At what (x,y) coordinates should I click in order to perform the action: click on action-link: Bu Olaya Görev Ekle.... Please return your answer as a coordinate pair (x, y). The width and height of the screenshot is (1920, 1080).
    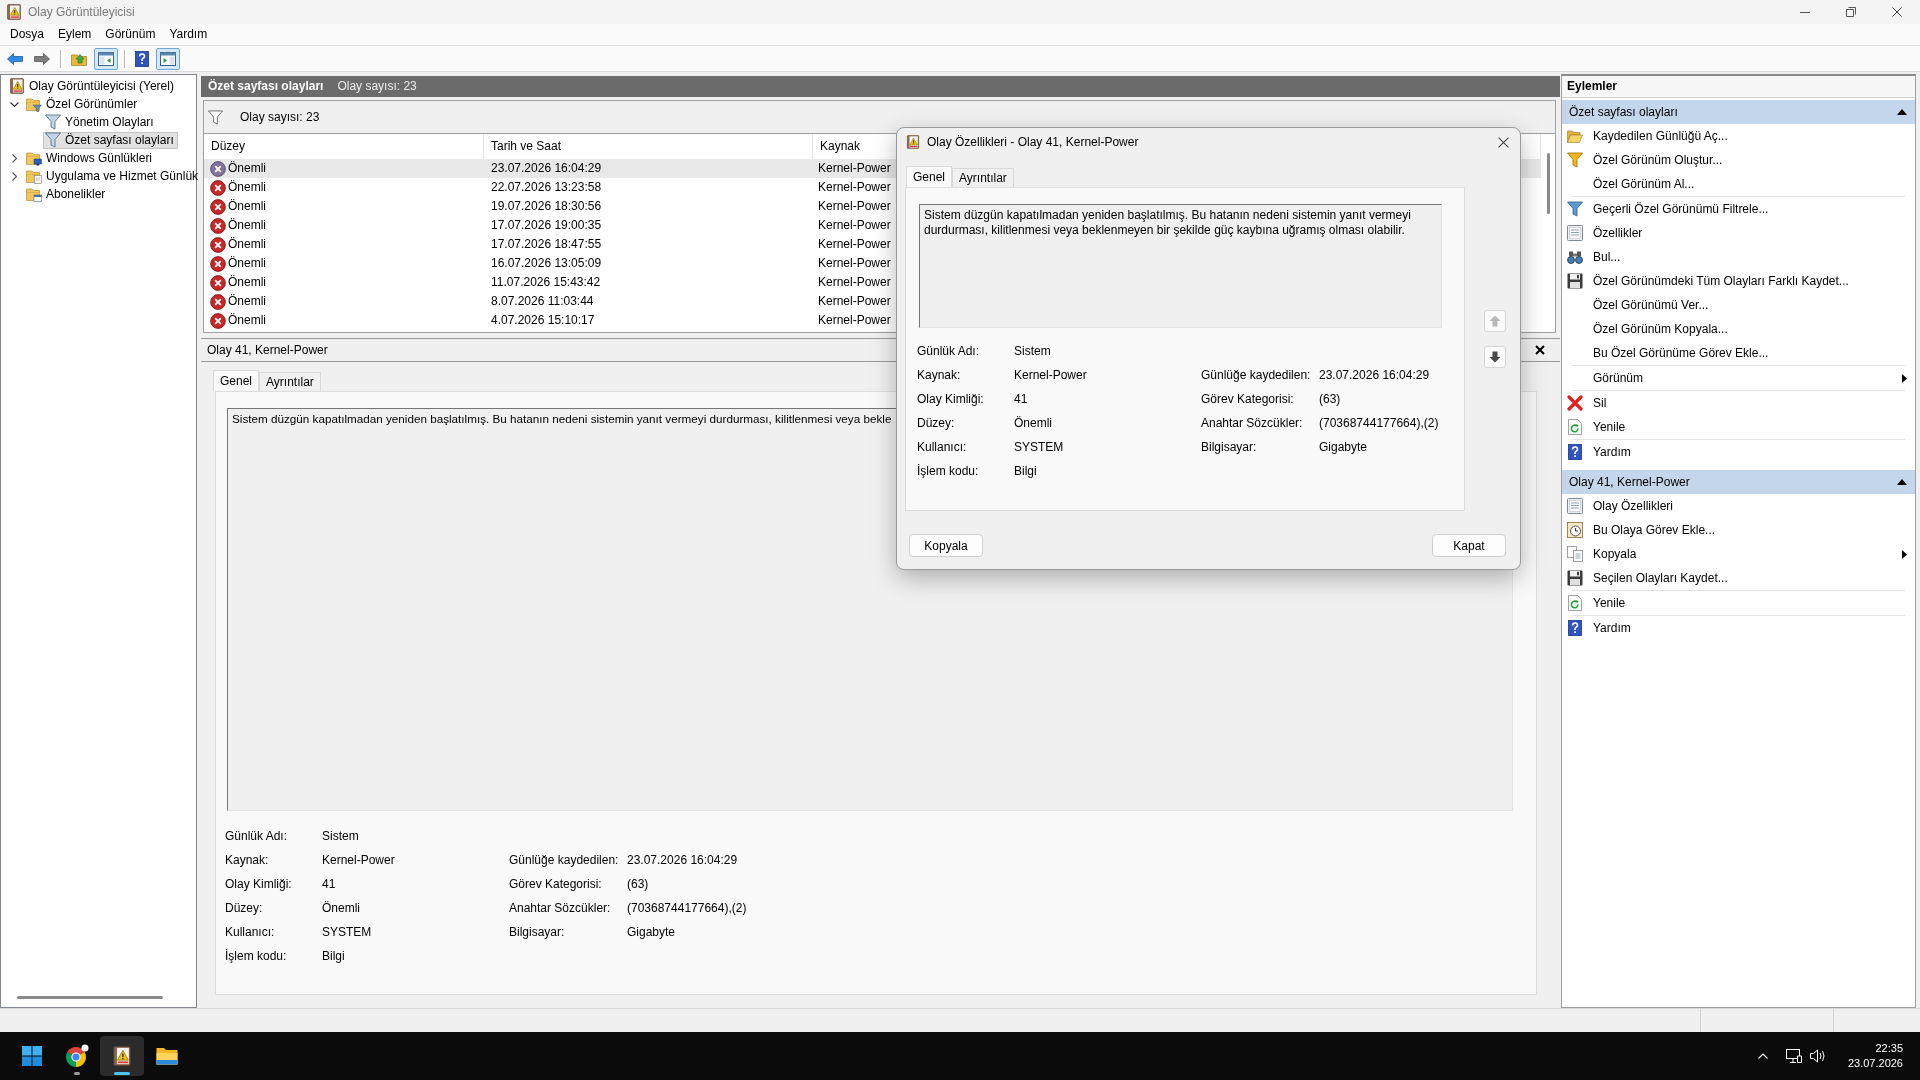
    Looking at the image, I should click on (1738, 530).